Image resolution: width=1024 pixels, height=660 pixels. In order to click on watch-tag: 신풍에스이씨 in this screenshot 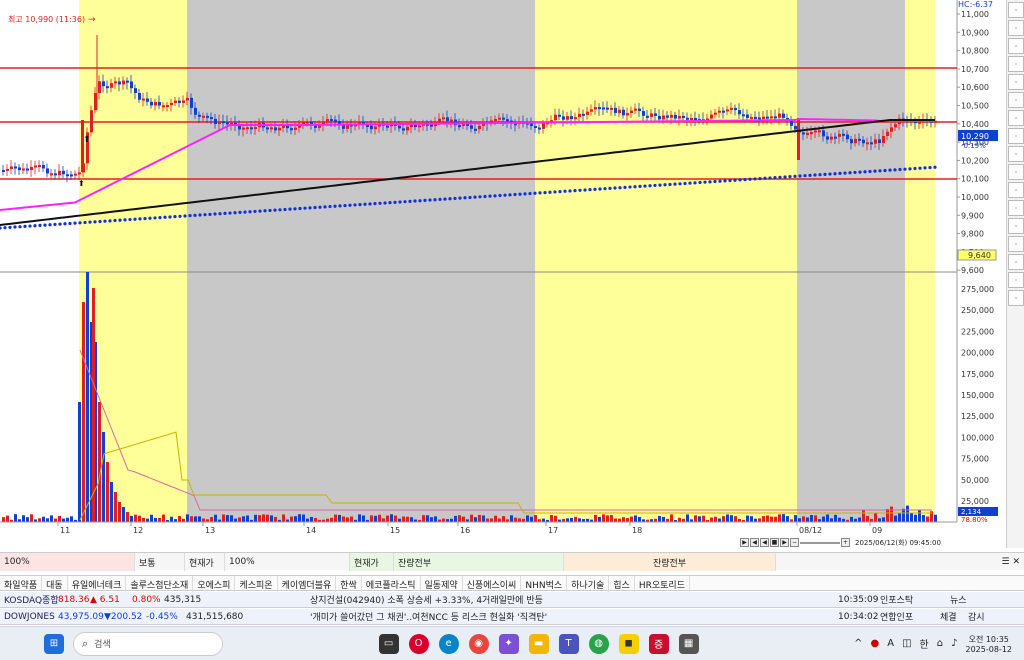, I will do `click(492, 584)`.